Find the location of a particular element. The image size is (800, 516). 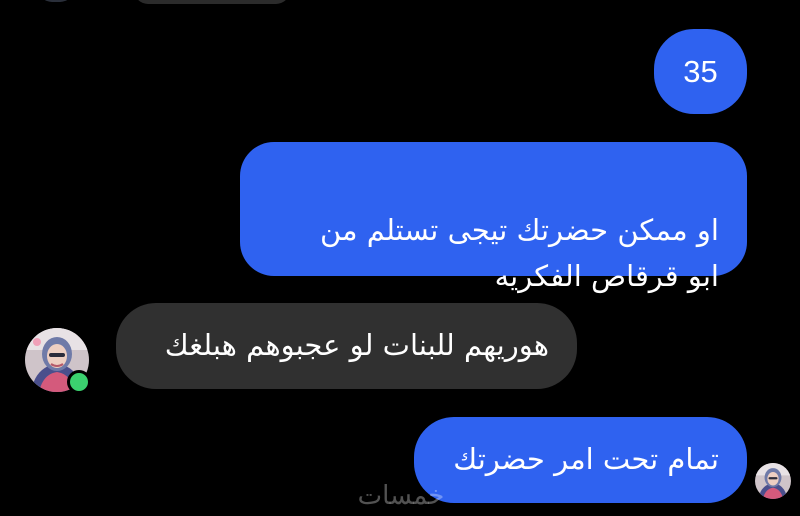

message-bubble-outgoing: 35 is located at coordinates (700, 71).